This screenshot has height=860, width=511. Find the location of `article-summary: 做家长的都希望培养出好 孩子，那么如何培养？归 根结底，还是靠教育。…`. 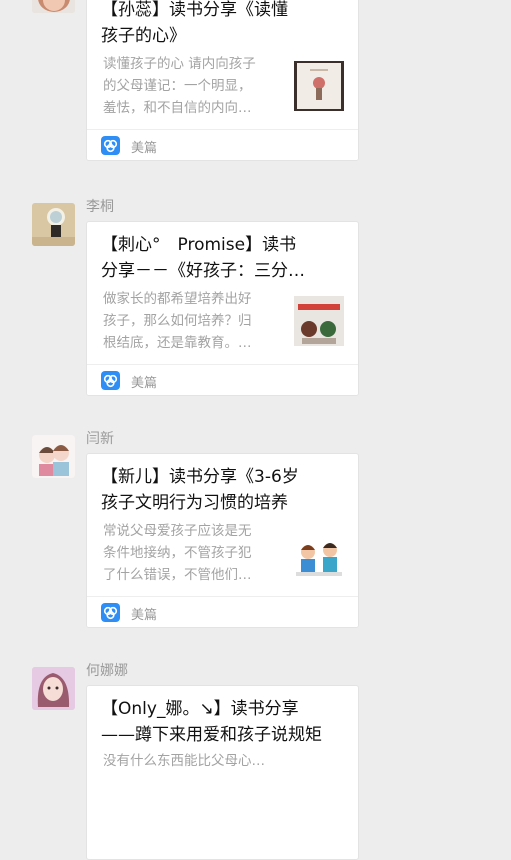

article-summary: 做家长的都希望培养出好 孩子，那么如何培养？归 根结底，还是靠教育。… is located at coordinates (177, 321).